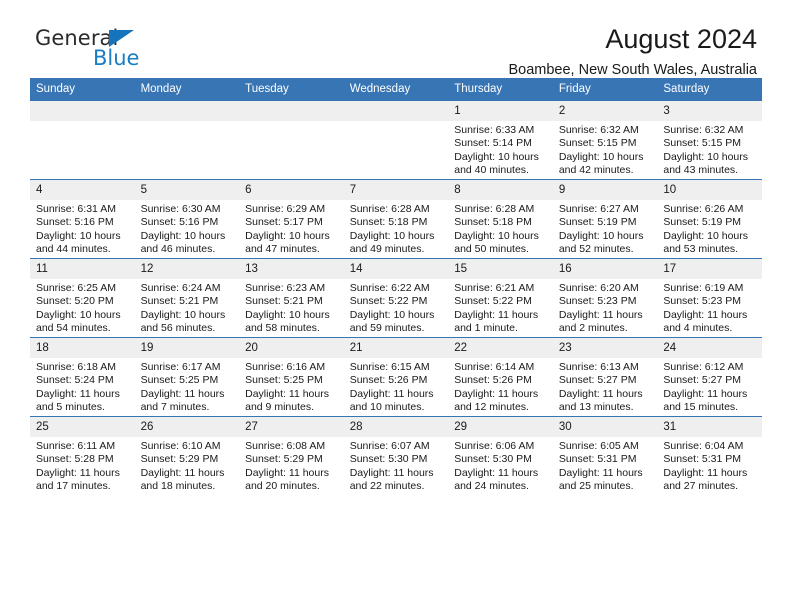 This screenshot has width=792, height=612. What do you see at coordinates (491, 169) in the screenshot?
I see `daylight-text-line2: and 40 minutes.` at bounding box center [491, 169].